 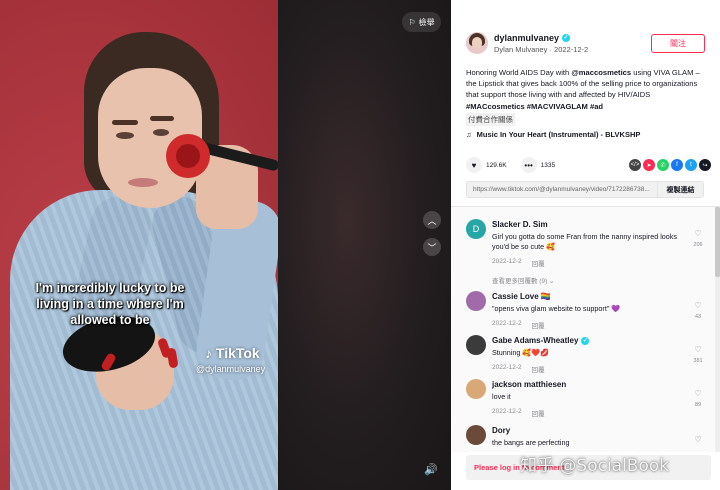 What do you see at coordinates (588, 165) in the screenshot?
I see `action-row: ♥ 129.6K ••• 1335 </> ➤ ✆ f t ↪` at bounding box center [588, 165].